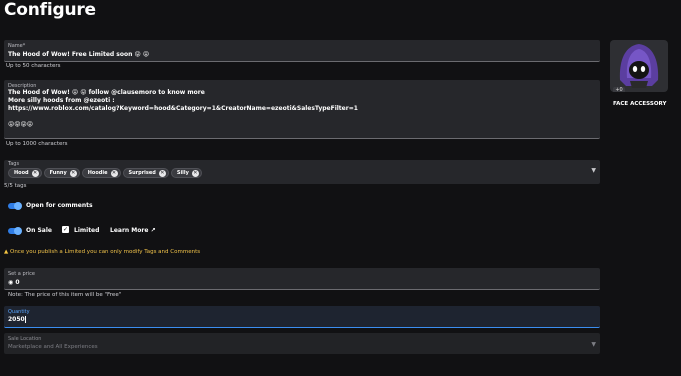  I want to click on tag-chip-label: Funny, so click(58, 173).